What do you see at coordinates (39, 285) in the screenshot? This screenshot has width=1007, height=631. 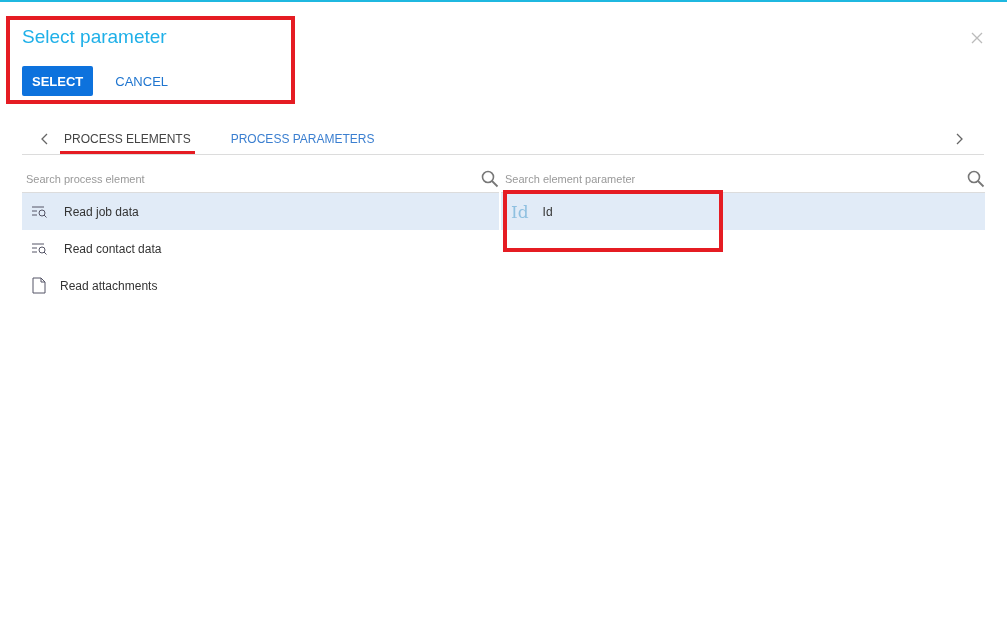 I see `document-icon` at bounding box center [39, 285].